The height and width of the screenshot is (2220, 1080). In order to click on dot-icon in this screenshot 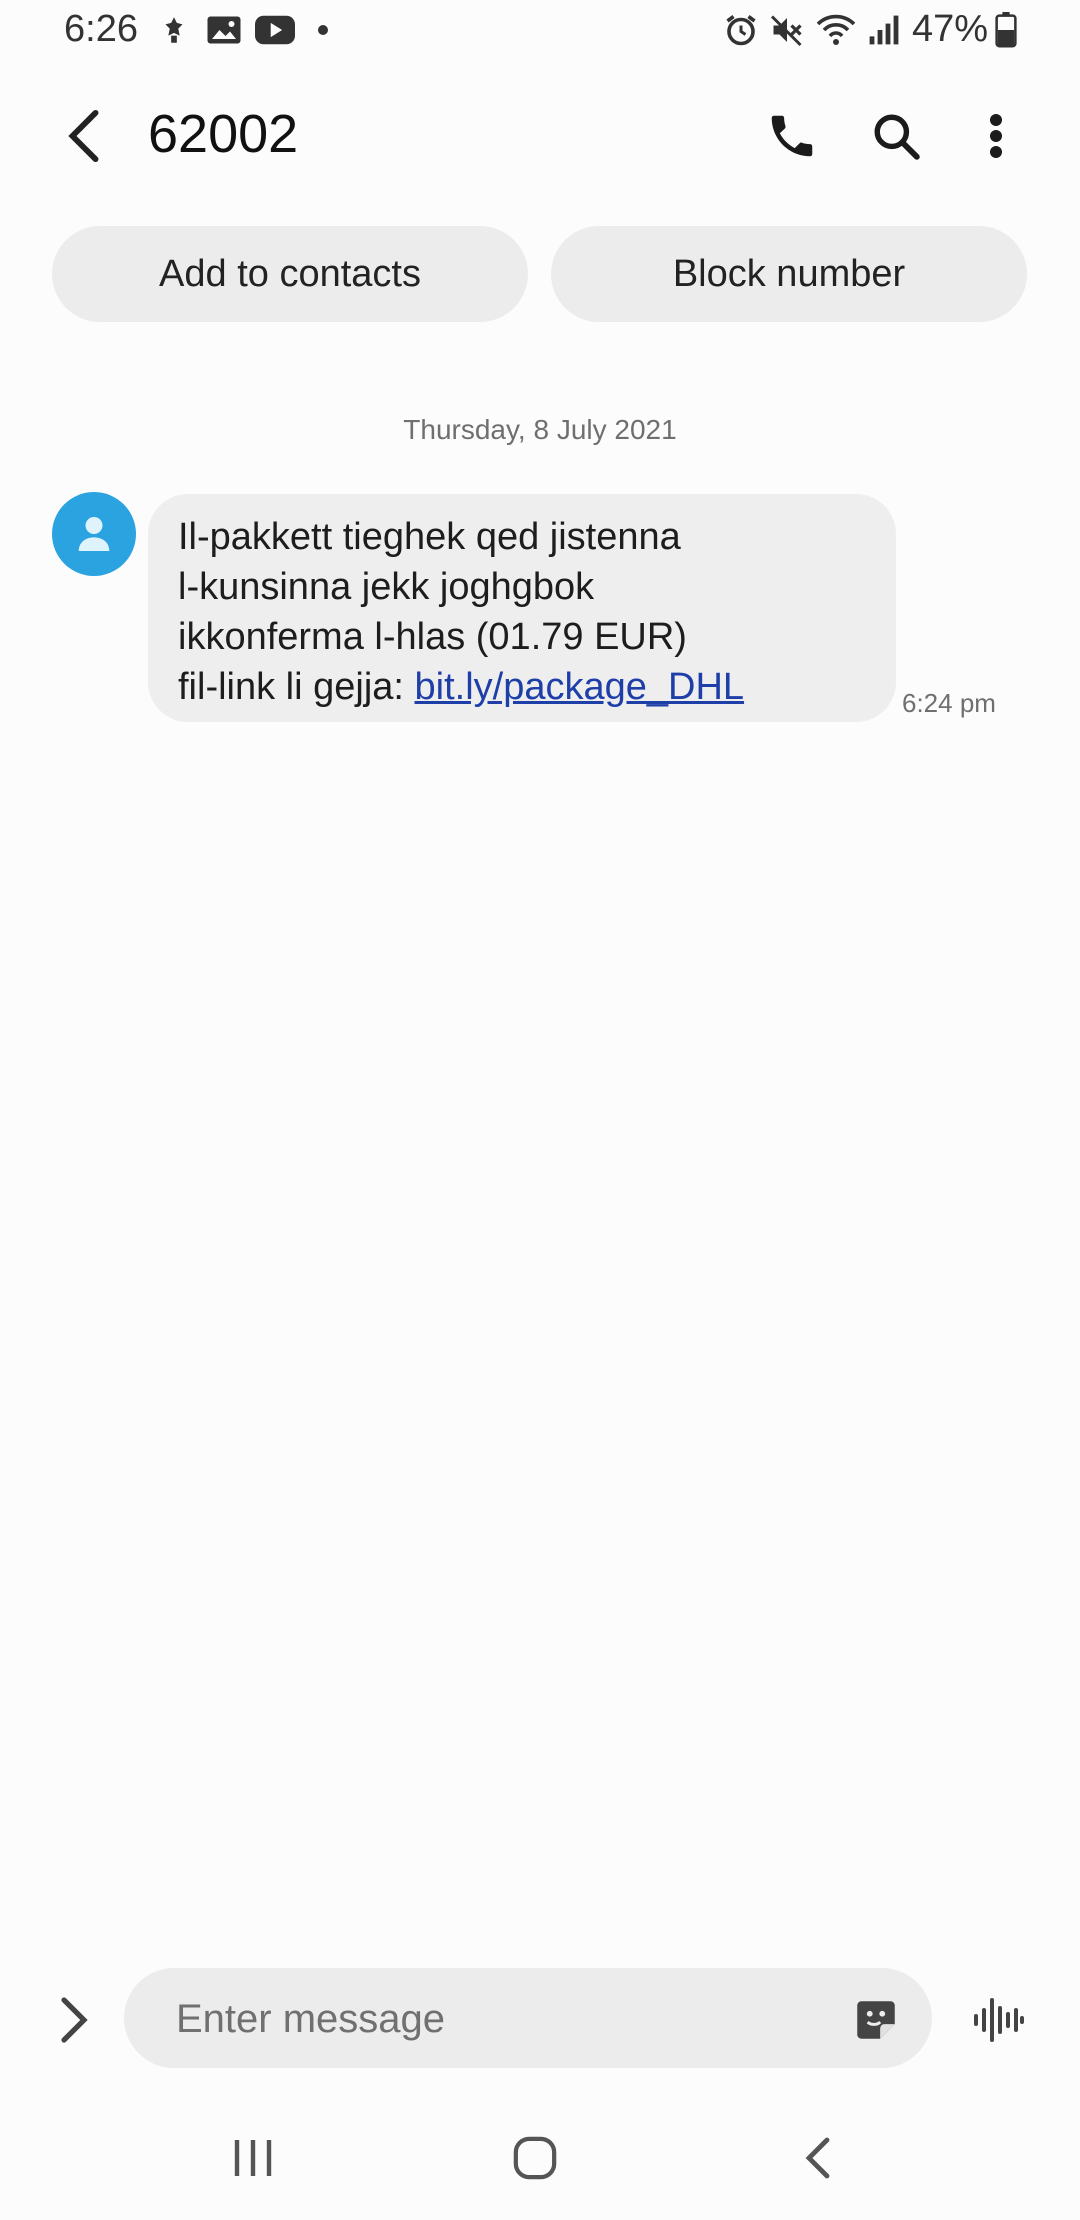, I will do `click(323, 30)`.